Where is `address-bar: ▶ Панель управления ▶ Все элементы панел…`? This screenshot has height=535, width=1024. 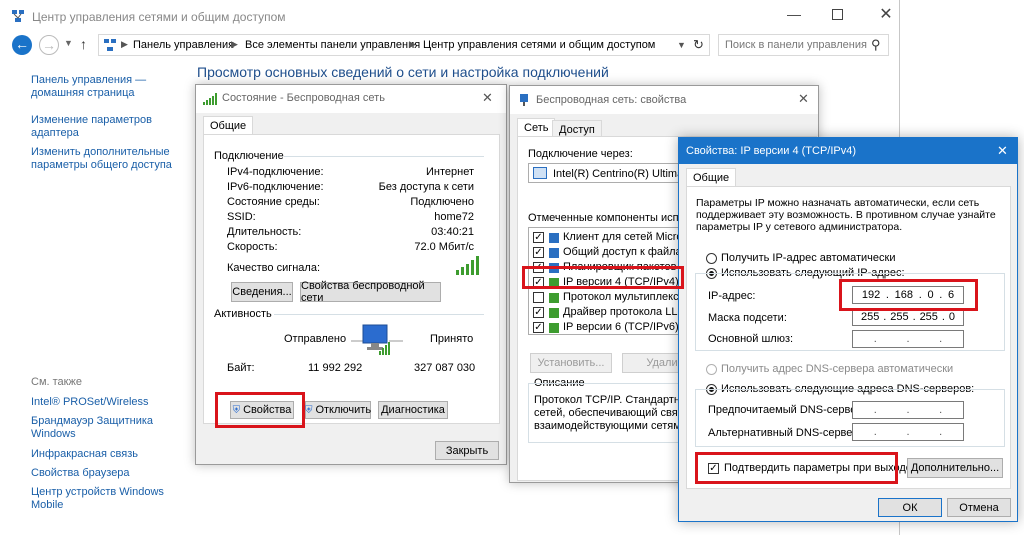
address-bar: ▶ Панель управления ▶ Все элементы панел… is located at coordinates (404, 45).